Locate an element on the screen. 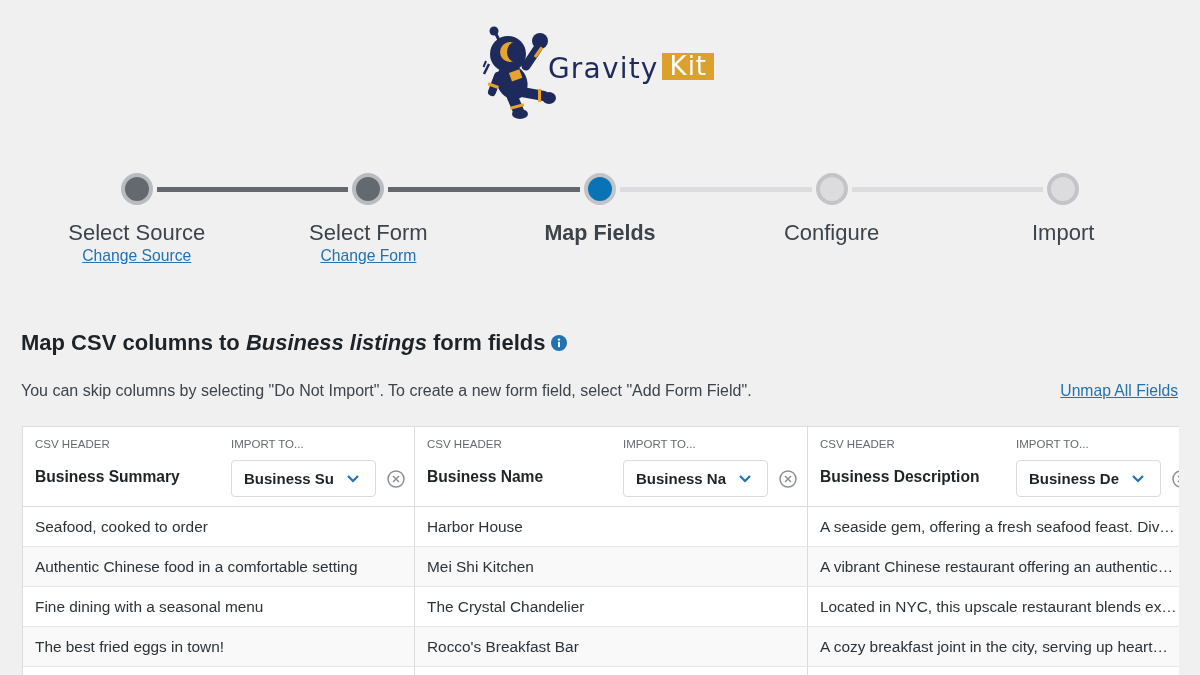 The width and height of the screenshot is (1200, 675). step-label: Import is located at coordinates (1063, 233).